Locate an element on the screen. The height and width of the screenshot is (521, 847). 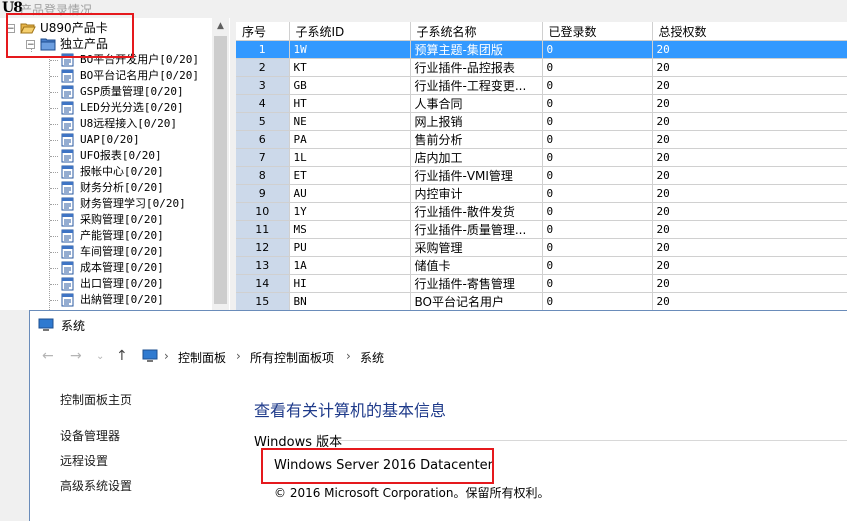
subsystem-name: 行业插件-品控报表 is located at coordinates (476, 67).